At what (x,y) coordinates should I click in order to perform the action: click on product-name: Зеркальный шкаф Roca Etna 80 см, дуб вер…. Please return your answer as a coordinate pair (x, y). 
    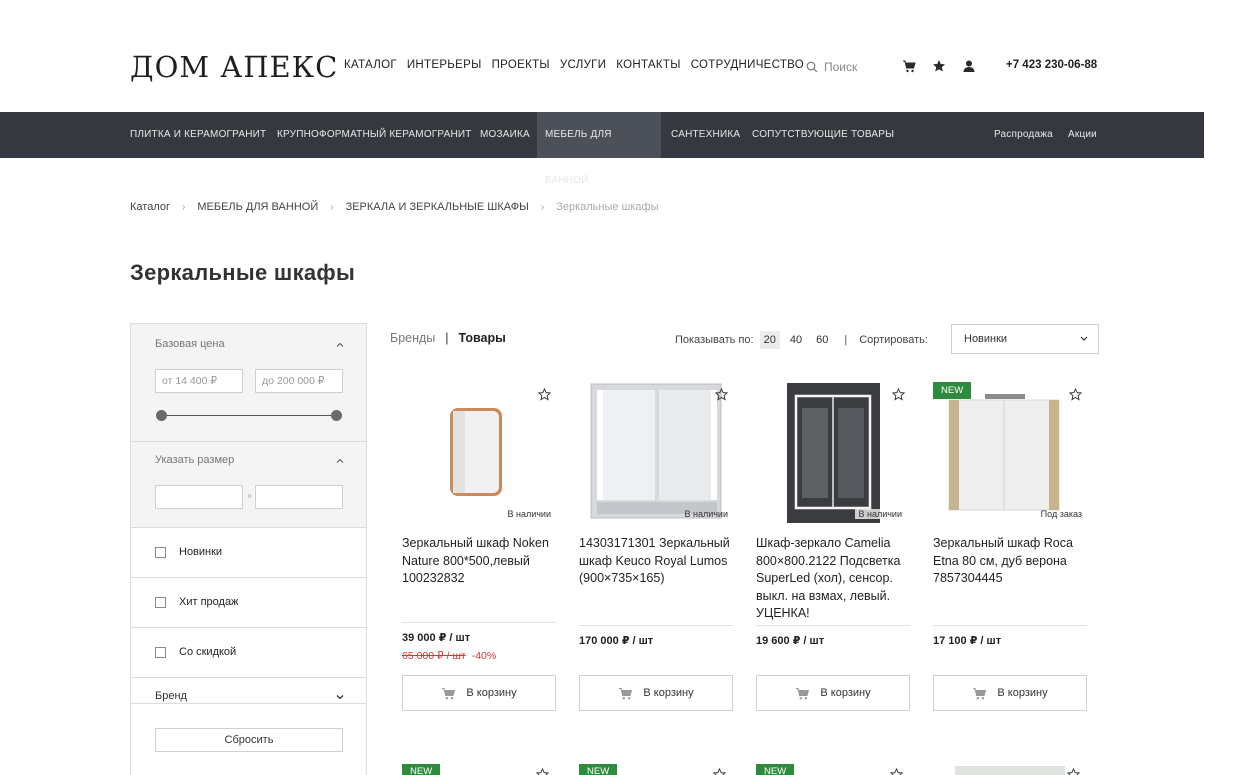
    Looking at the image, I should click on (1013, 561).